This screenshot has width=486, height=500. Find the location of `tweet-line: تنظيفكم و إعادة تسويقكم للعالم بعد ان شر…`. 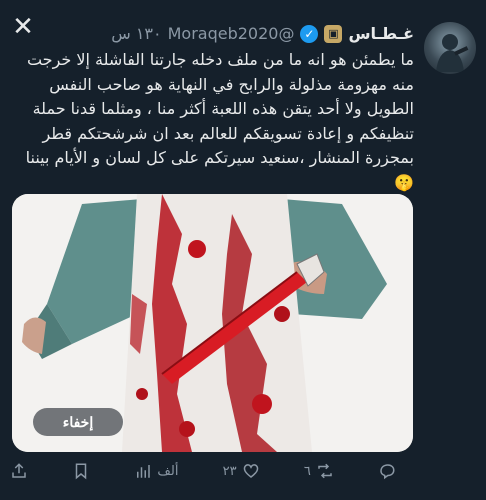

tweet-line: تنظيفكم و إعادة تسويقكم للعالم بعد ان شر… is located at coordinates (228, 133).